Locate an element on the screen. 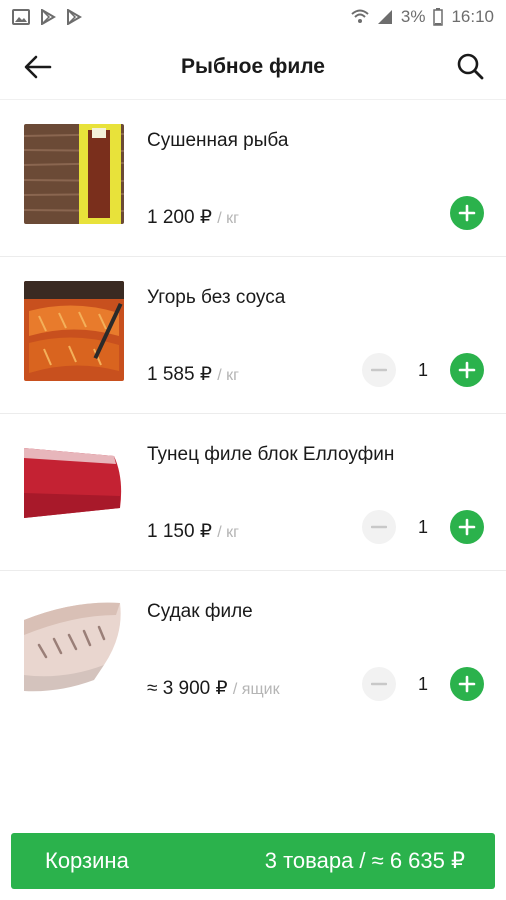  arrow-left-icon is located at coordinates (38, 67).